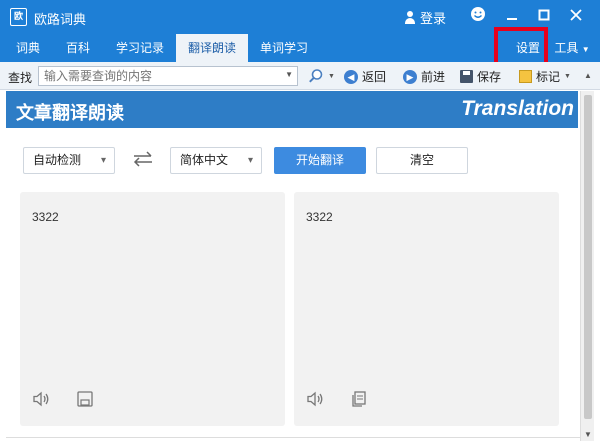  What do you see at coordinates (60, 19) in the screenshot?
I see `app-title: 欧路词典` at bounding box center [60, 19].